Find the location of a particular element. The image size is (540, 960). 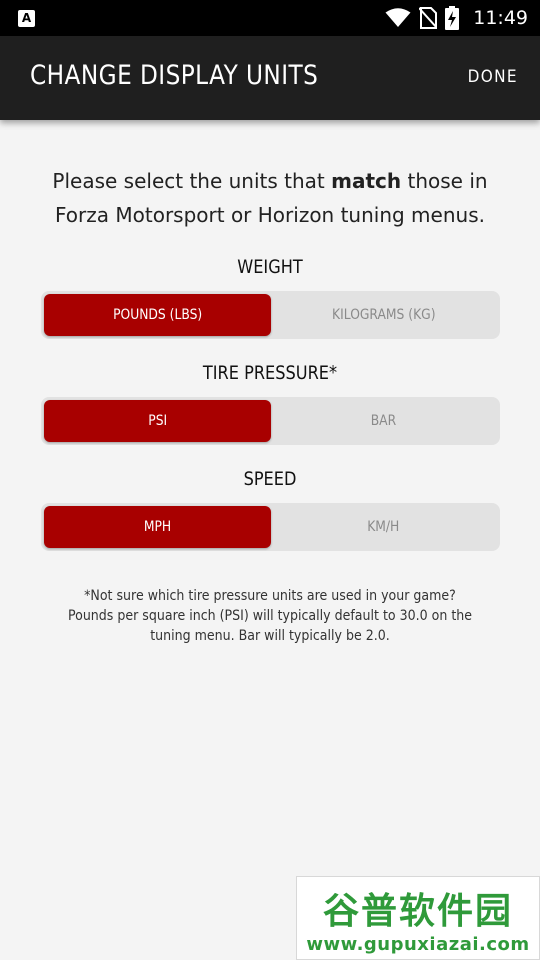

watermark-logo: 谷普软件园 www.gupuxiazai.com is located at coordinates (418, 918).